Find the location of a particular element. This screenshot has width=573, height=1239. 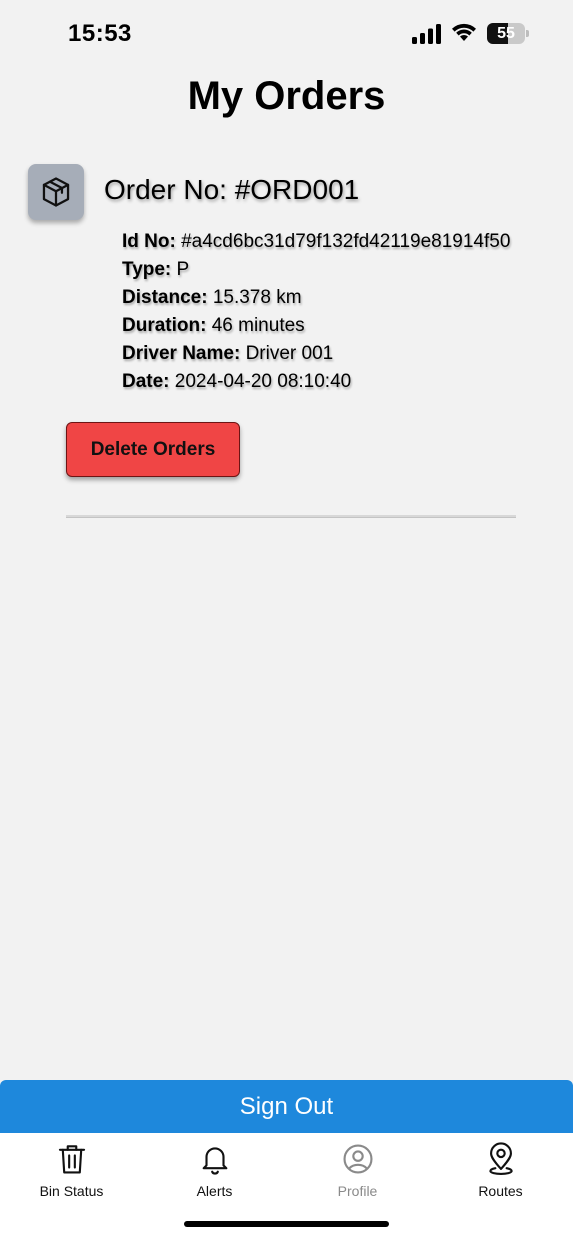

tab-label: Bin Status is located at coordinates (71, 1191).